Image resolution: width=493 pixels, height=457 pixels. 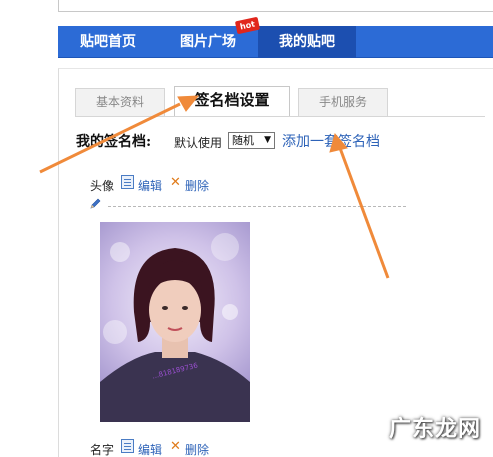 I want to click on main-nav: 贴吧首页 图片广场 我的贴吧, so click(x=275, y=42).